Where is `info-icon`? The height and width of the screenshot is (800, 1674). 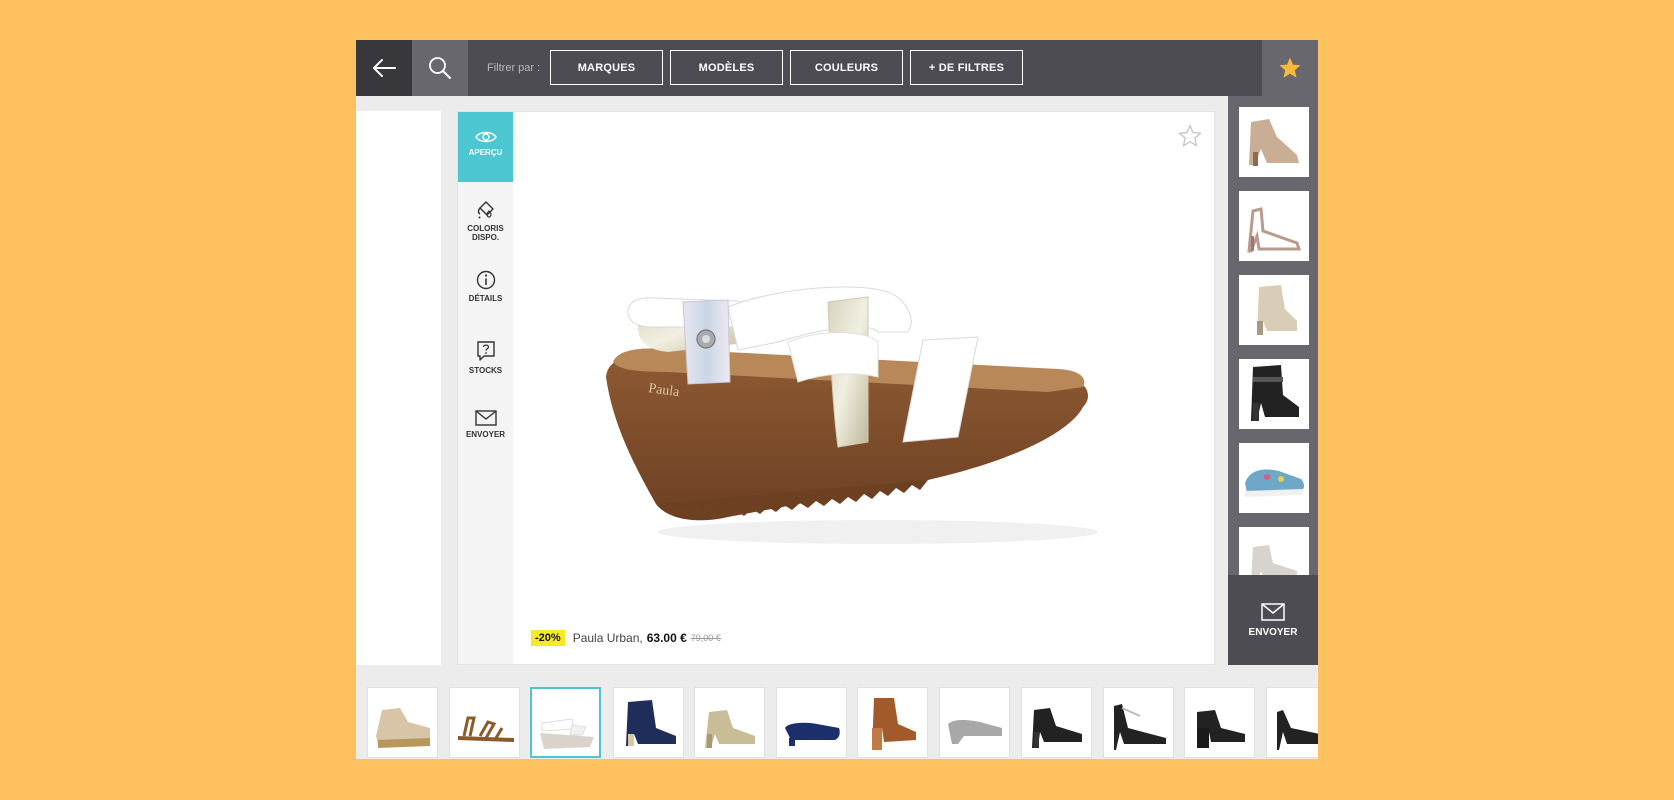
info-icon is located at coordinates (485, 280).